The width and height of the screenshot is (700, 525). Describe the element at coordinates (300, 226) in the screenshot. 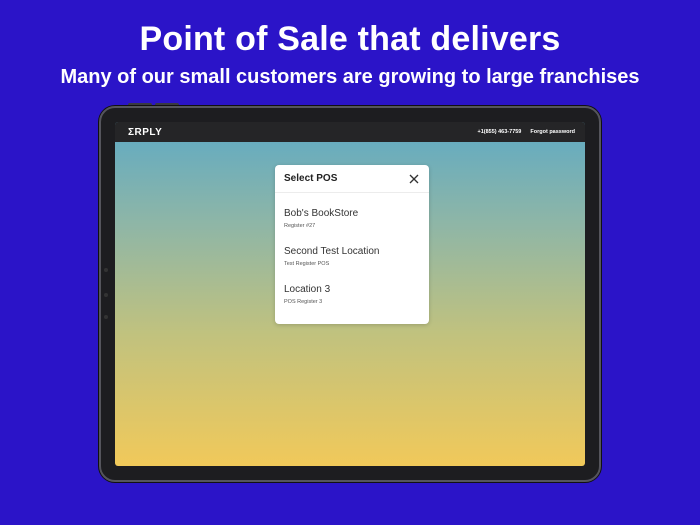

I see `pos-register-name: Register #27` at that location.